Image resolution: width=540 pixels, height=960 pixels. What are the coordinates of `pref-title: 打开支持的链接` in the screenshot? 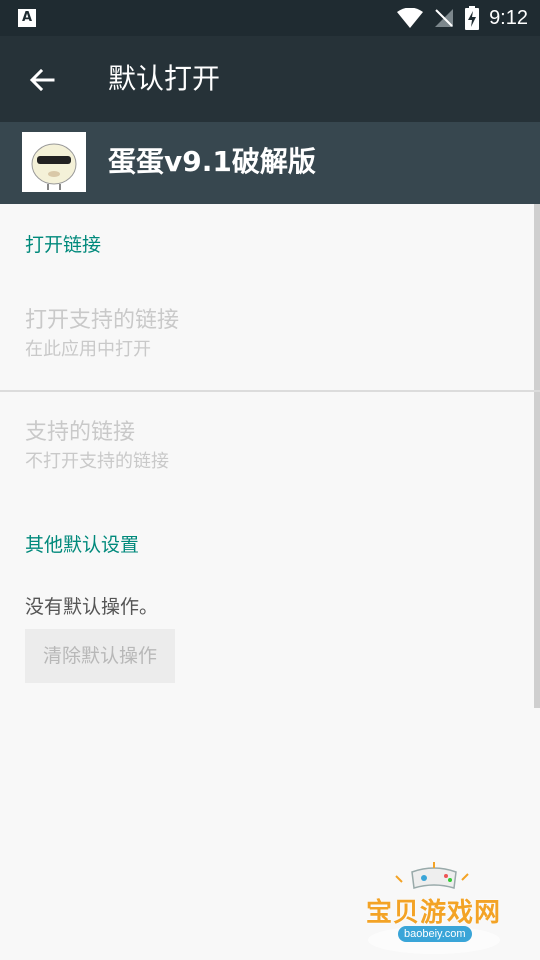 It's located at (102, 320).